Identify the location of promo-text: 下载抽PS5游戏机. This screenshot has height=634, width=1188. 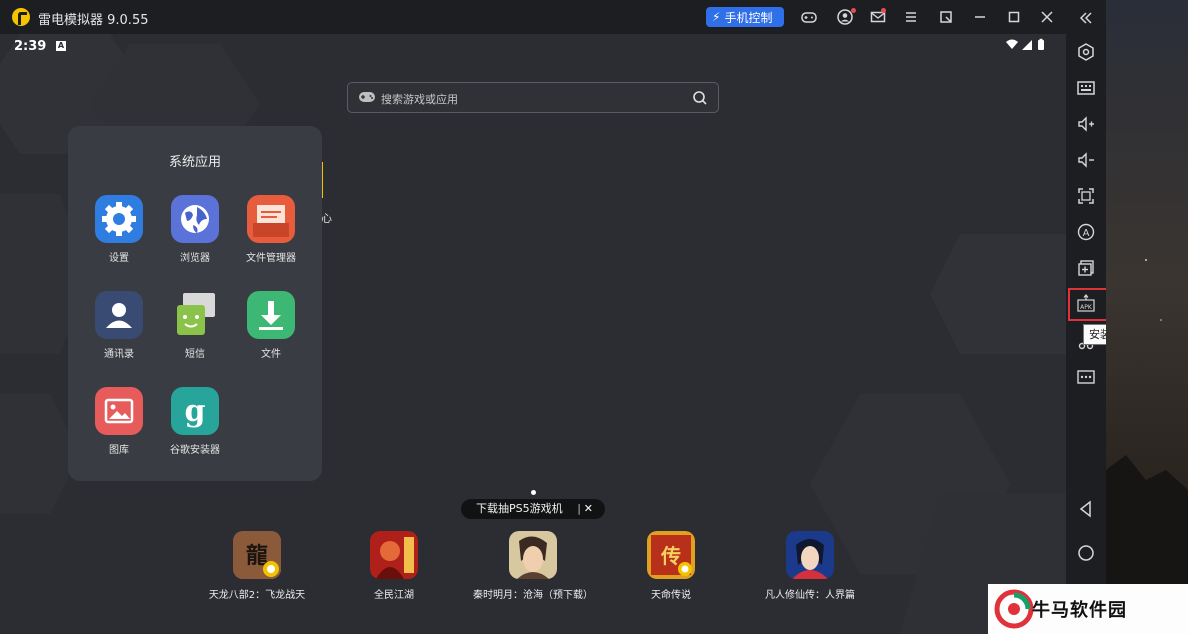
(519, 508).